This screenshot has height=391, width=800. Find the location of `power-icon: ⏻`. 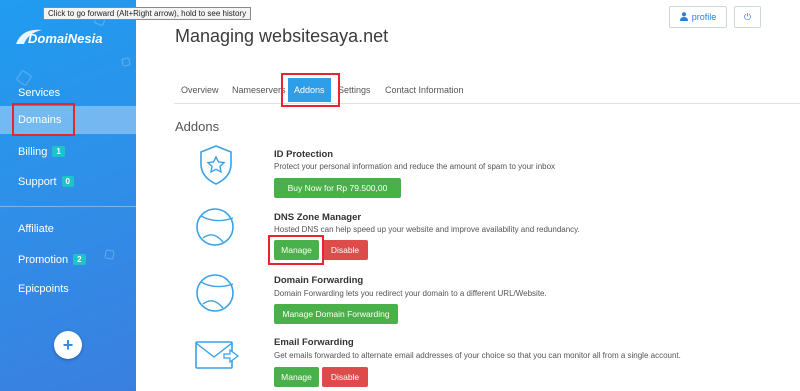

power-icon: ⏻ is located at coordinates (747, 17).